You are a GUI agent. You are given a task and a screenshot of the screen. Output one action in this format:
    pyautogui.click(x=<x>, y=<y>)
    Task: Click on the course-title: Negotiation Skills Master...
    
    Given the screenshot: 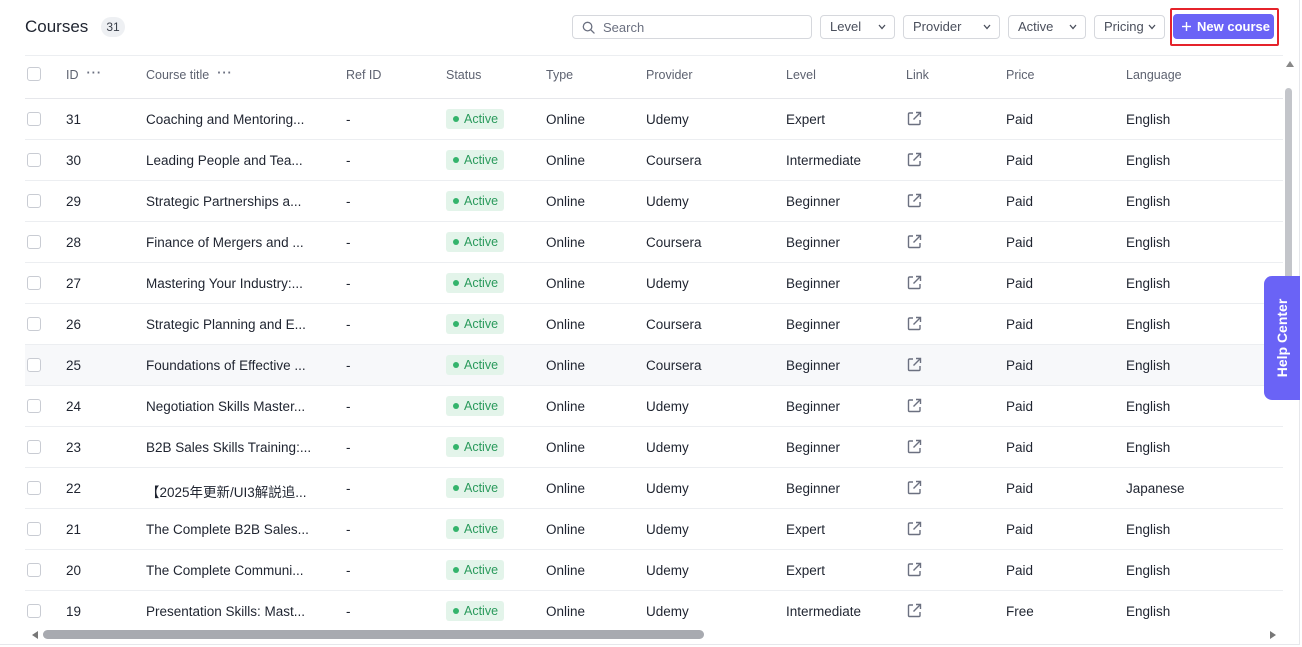 What is the action you would take?
    pyautogui.click(x=225, y=406)
    